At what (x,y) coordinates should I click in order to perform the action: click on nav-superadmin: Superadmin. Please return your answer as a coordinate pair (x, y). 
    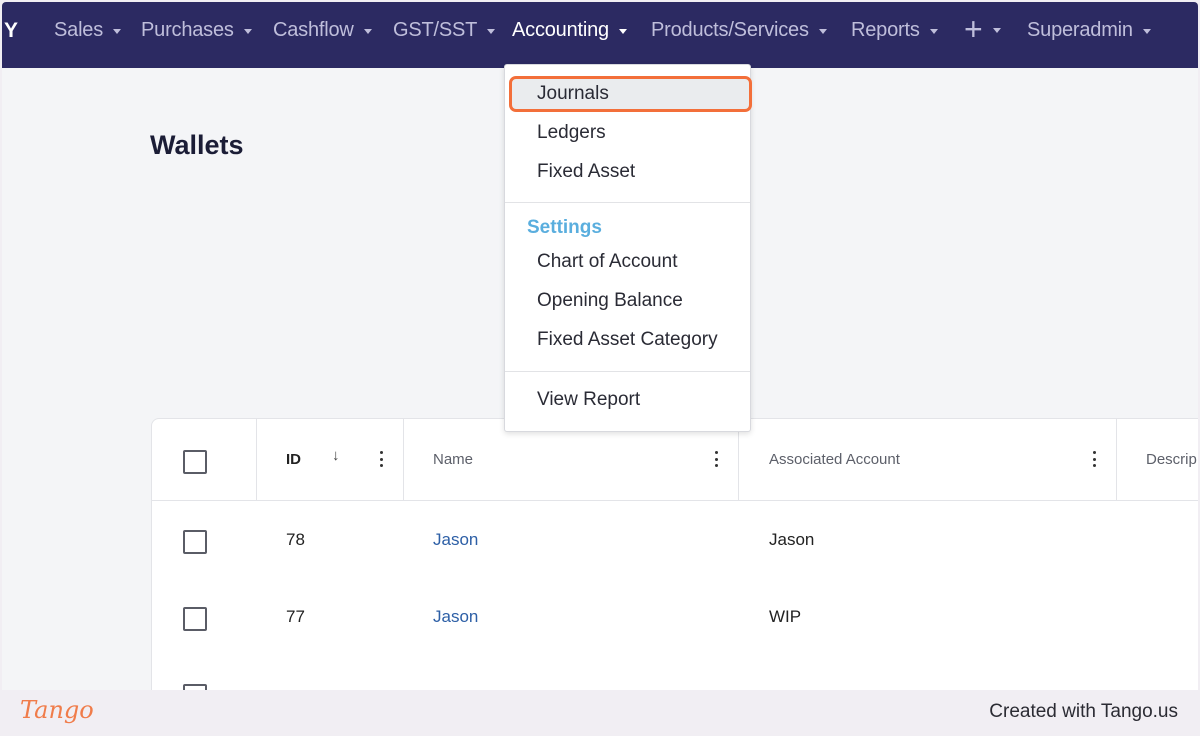
    Looking at the image, I should click on (1089, 30).